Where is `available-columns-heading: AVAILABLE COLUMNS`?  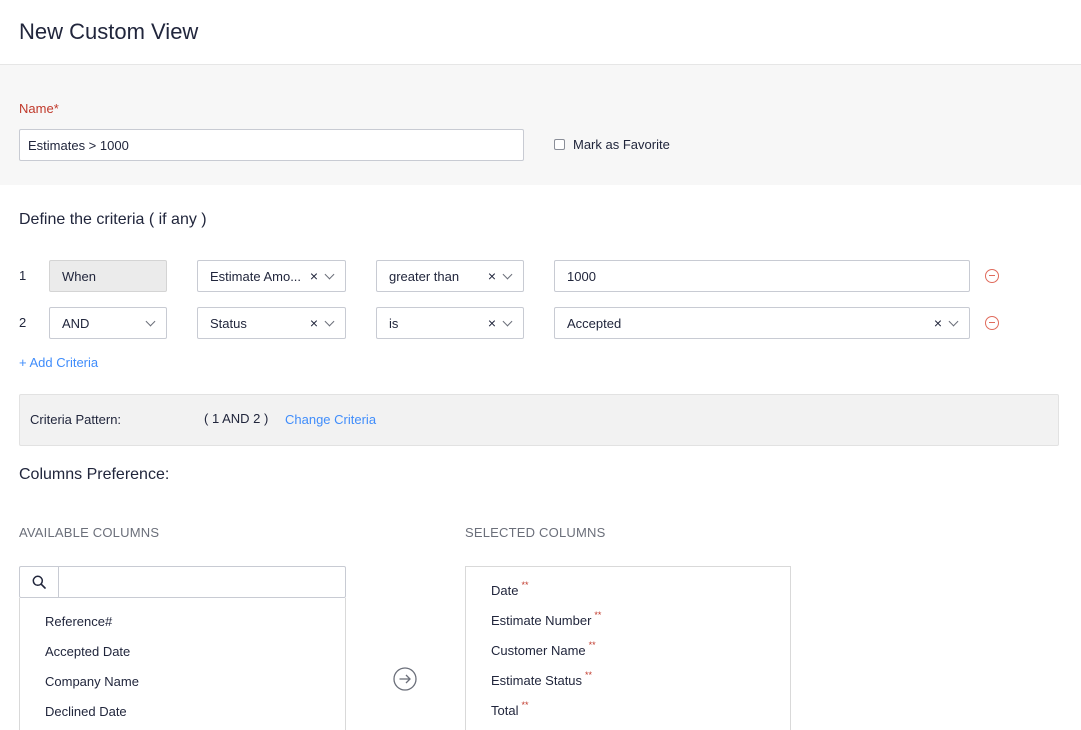 available-columns-heading: AVAILABLE COLUMNS is located at coordinates (89, 532).